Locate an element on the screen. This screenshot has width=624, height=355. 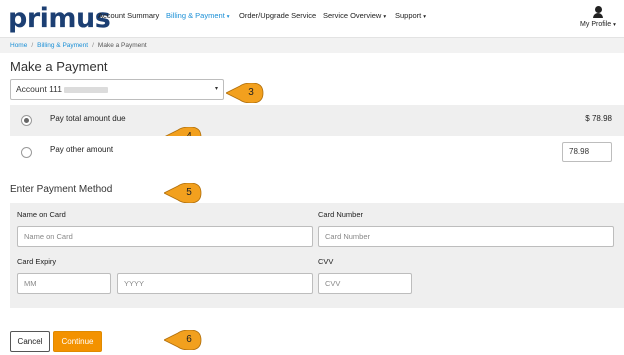
account-select-value: Account 111 is located at coordinates (39, 89).